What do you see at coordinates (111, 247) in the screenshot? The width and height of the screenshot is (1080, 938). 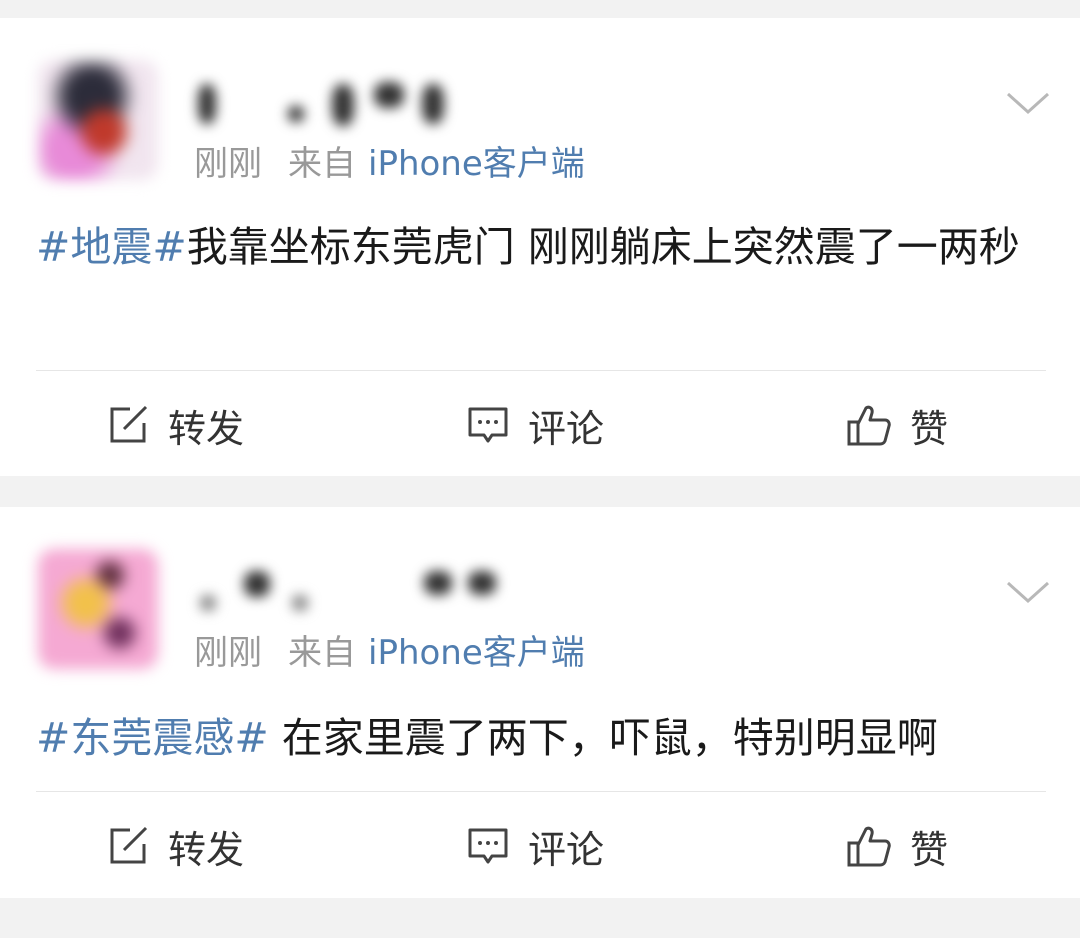 I see `topic-link: #地震#` at bounding box center [111, 247].